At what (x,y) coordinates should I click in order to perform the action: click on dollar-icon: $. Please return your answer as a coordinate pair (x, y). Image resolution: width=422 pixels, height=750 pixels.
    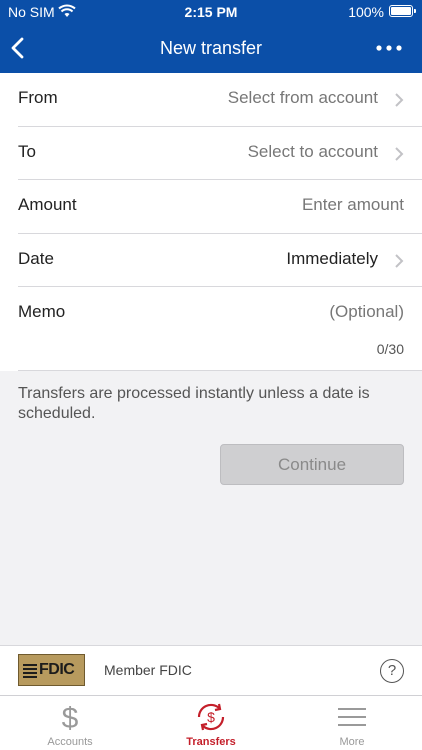
    Looking at the image, I should click on (70, 718).